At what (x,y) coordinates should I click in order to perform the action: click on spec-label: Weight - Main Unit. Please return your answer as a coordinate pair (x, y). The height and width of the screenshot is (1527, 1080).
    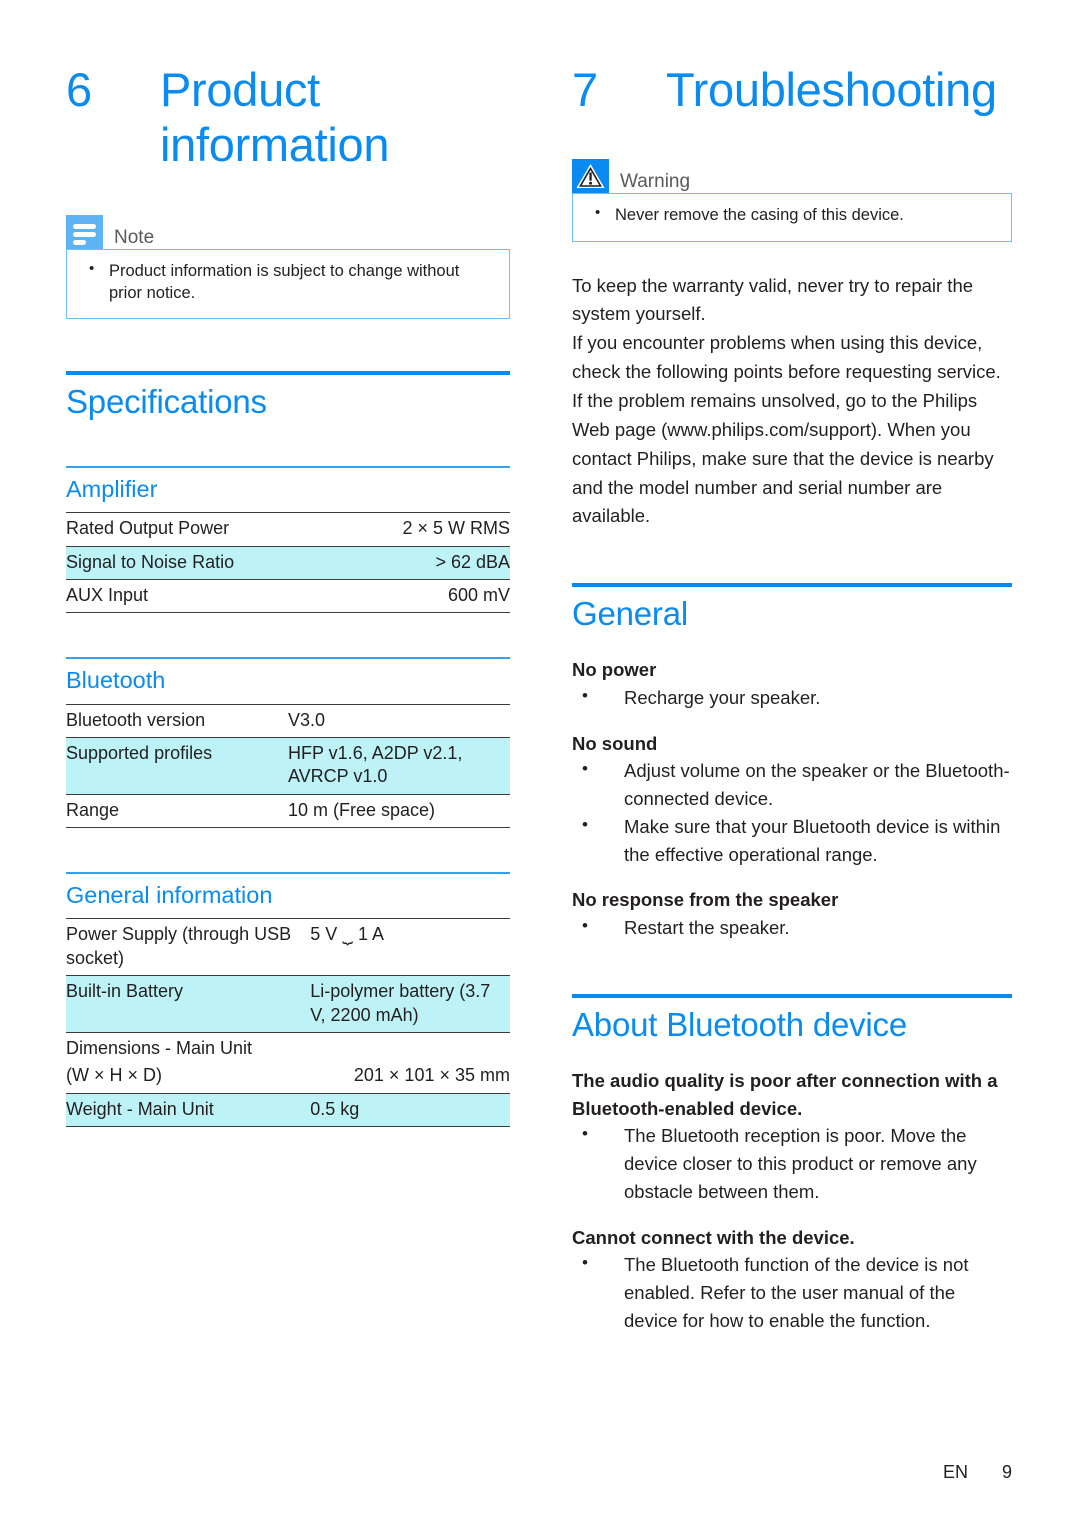
    Looking at the image, I should click on (188, 1110).